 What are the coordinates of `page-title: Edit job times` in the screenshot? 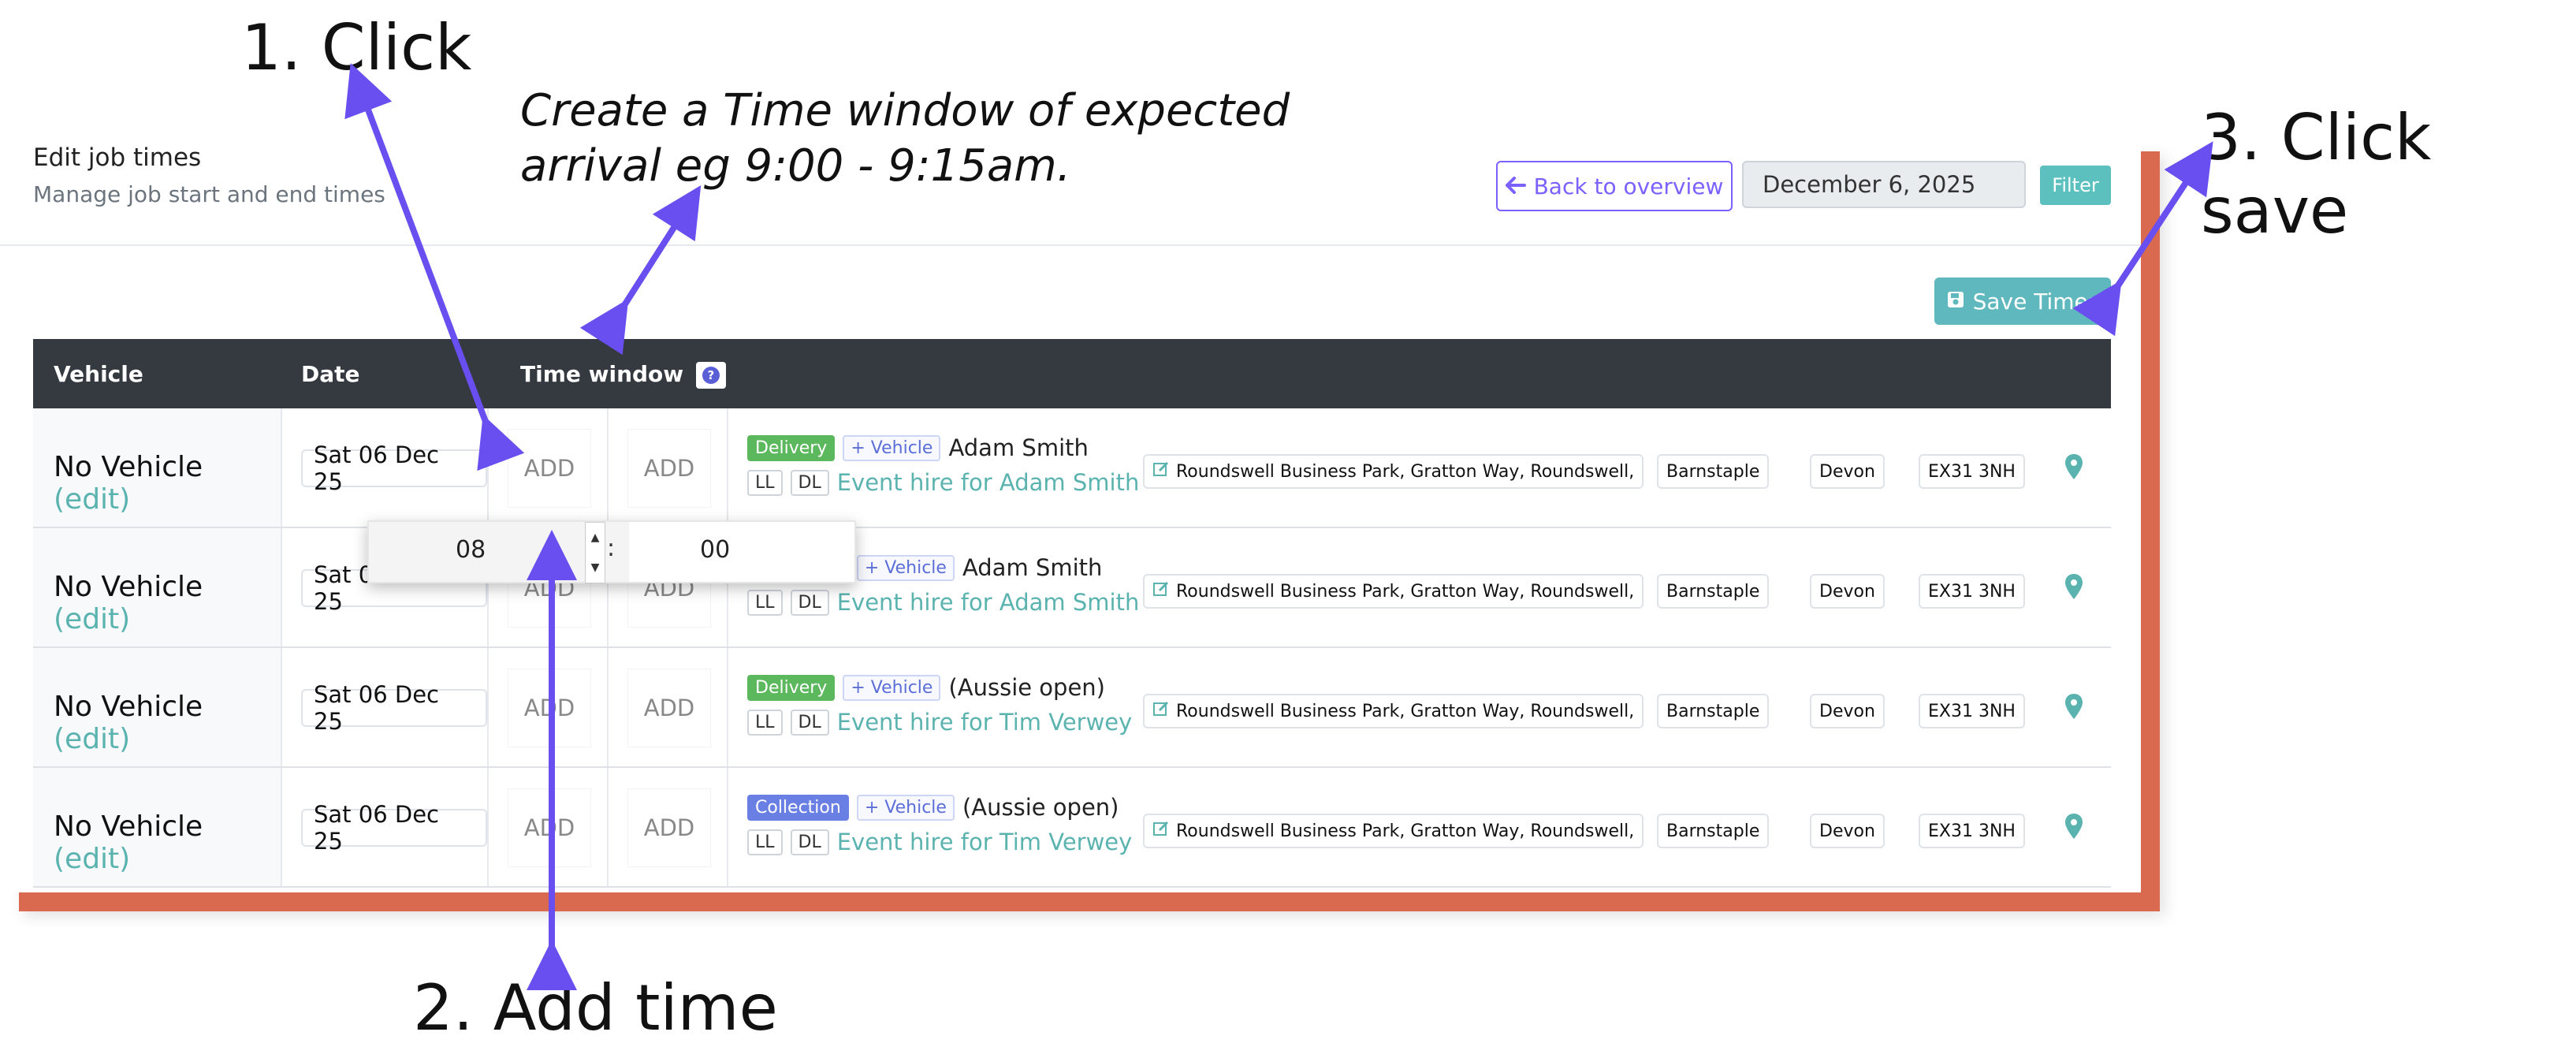 It's located at (117, 157).